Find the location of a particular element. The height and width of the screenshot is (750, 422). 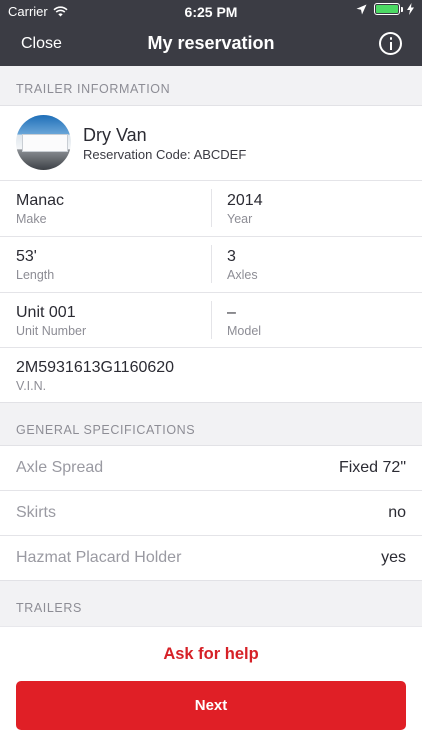

info-icon is located at coordinates (390, 43).